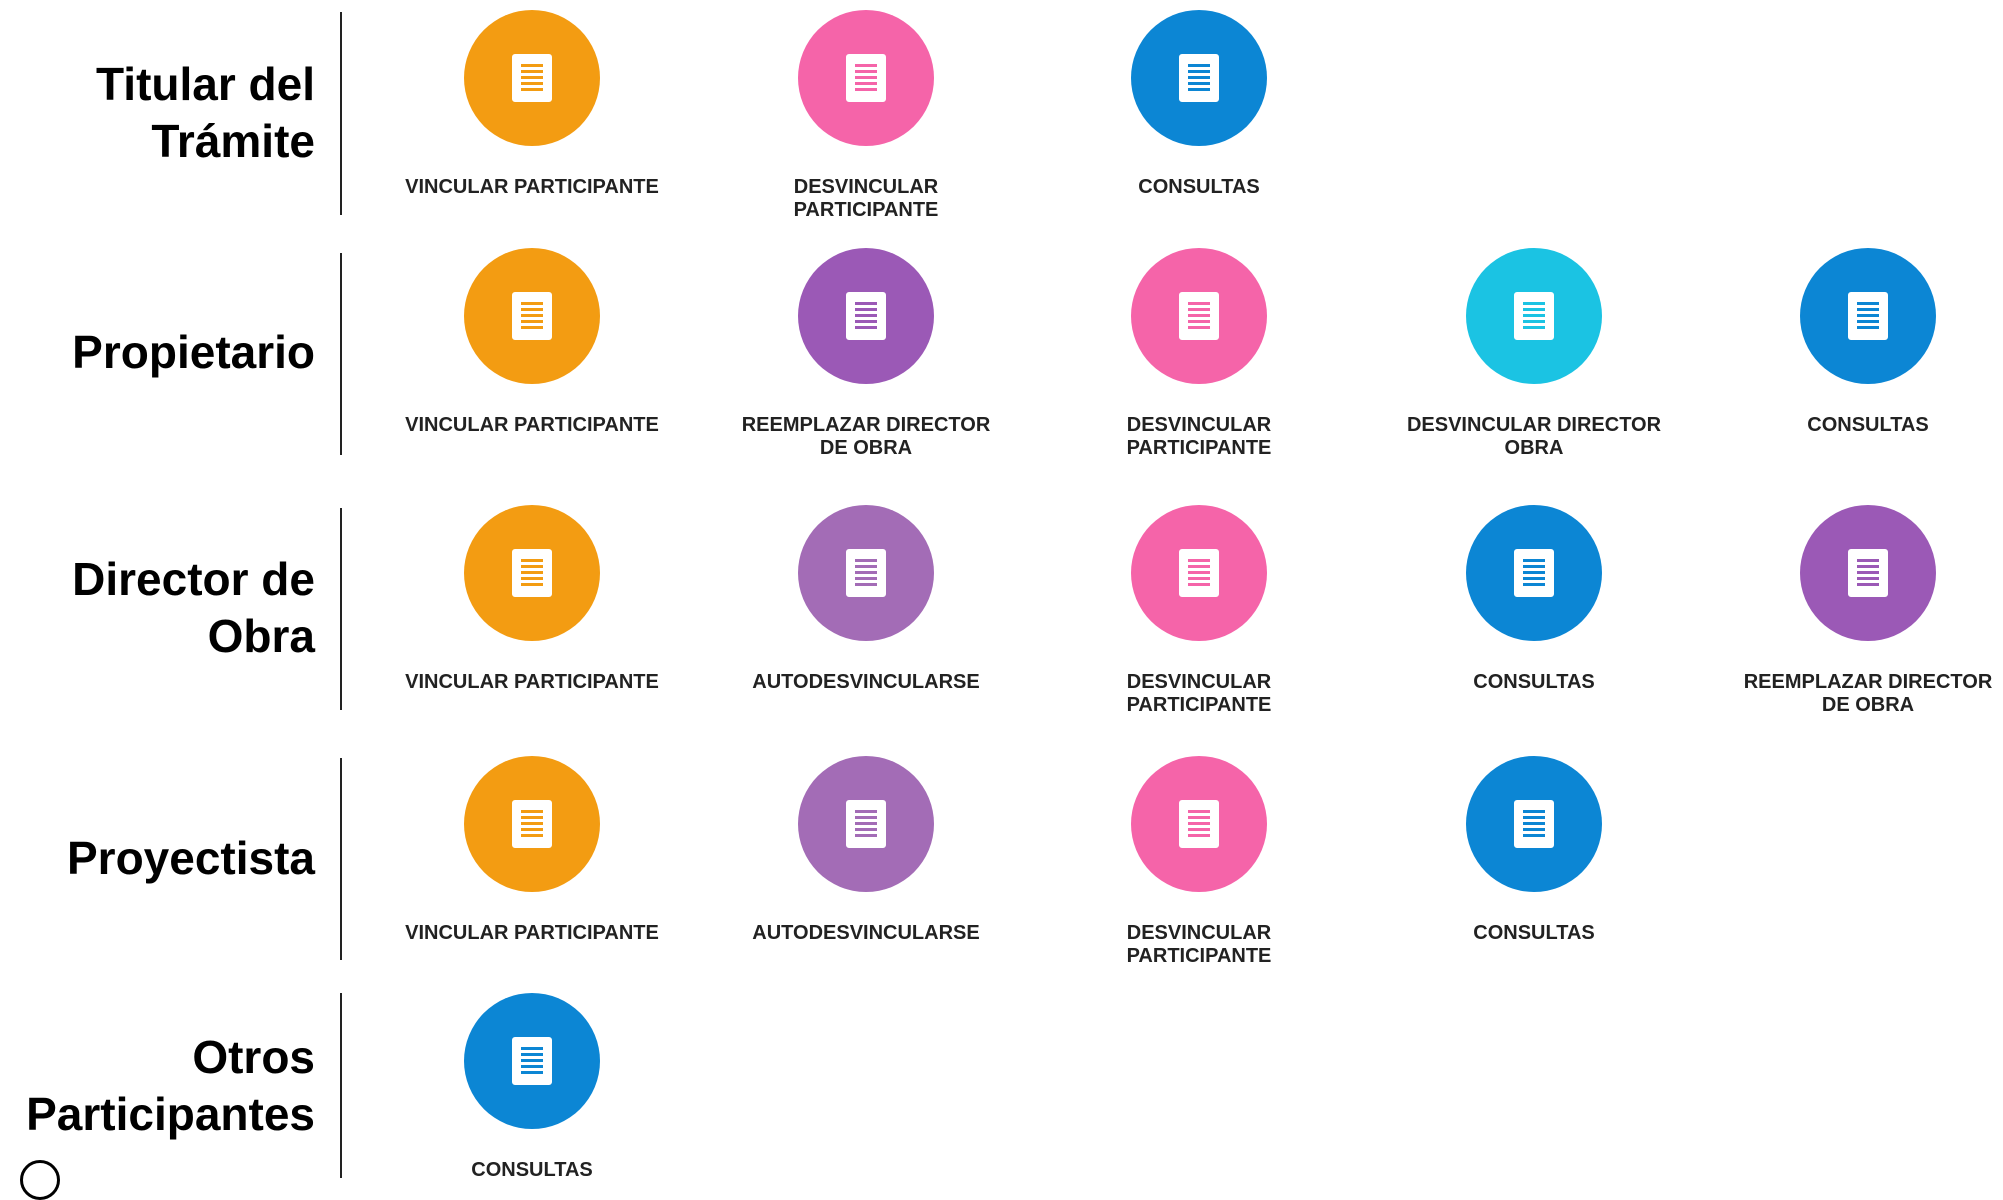 The height and width of the screenshot is (1200, 2003). I want to click on role-label: Director de Obra, so click(193, 607).